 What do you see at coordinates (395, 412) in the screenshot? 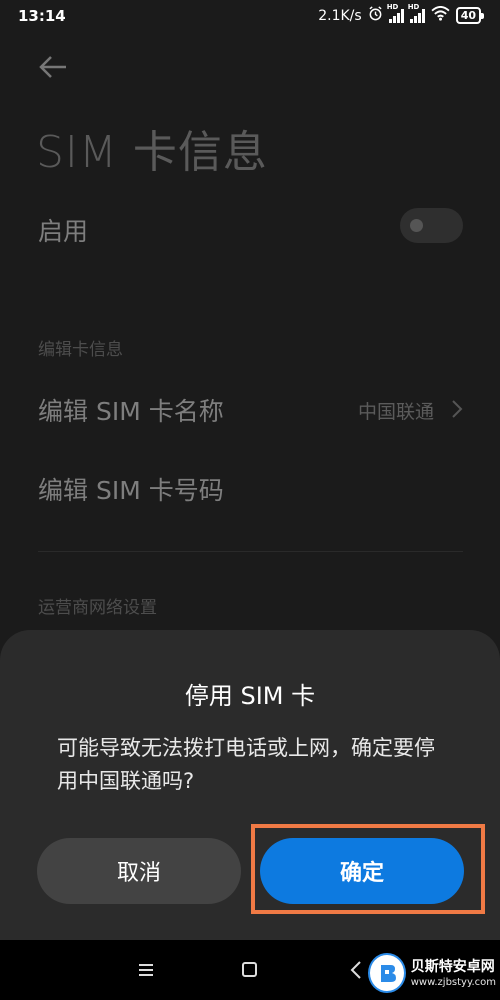
I see `sim-name-value: 中国联通` at bounding box center [395, 412].